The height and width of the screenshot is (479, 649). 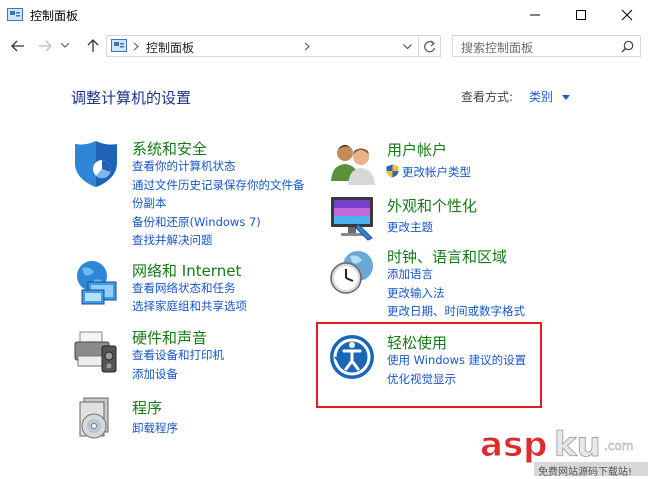 What do you see at coordinates (155, 428) in the screenshot?
I see `link-uninstall-program: 卸载程序` at bounding box center [155, 428].